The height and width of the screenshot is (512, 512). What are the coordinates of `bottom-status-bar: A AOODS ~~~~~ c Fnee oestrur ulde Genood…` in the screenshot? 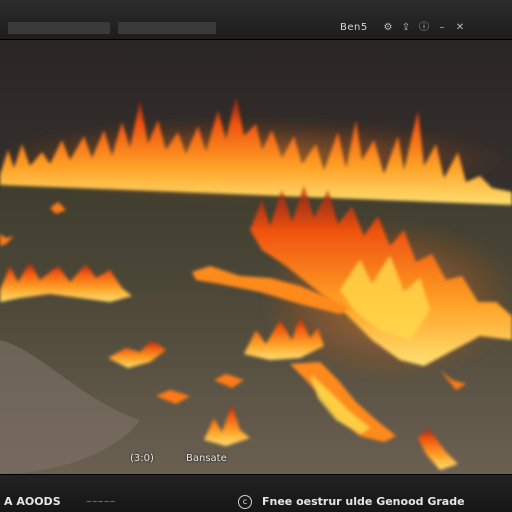 It's located at (256, 493).